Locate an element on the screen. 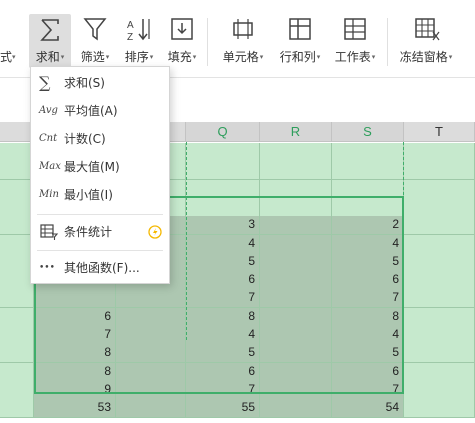 The height and width of the screenshot is (423, 475). grid-cell: 53 is located at coordinates (75, 409).